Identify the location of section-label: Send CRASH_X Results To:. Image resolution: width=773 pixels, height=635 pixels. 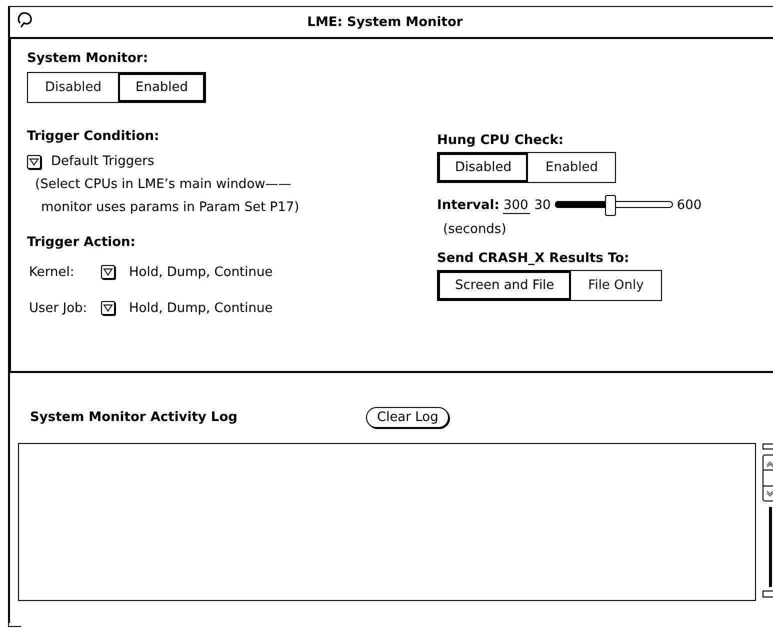
(533, 258).